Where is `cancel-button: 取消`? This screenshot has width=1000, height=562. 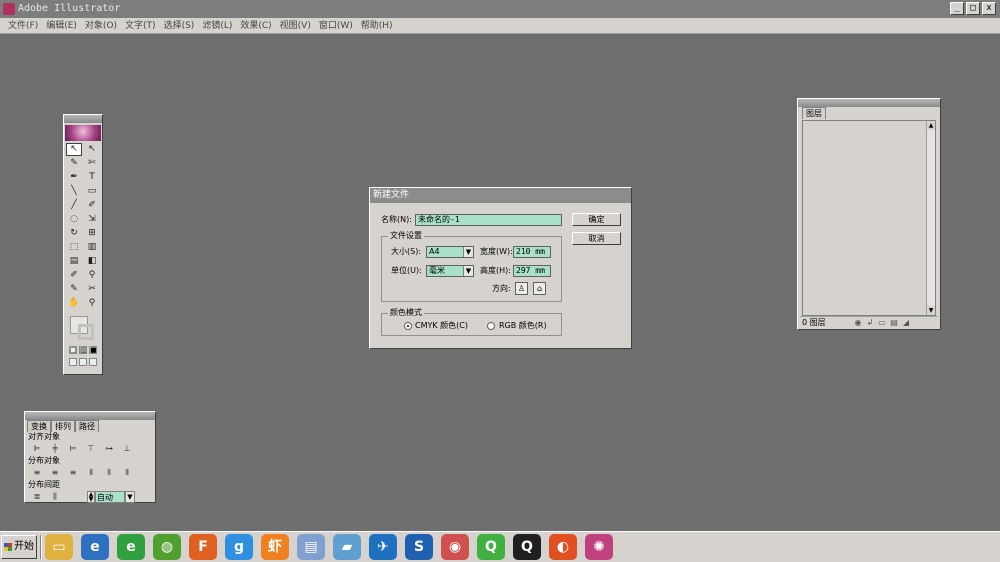 cancel-button: 取消 is located at coordinates (596, 238).